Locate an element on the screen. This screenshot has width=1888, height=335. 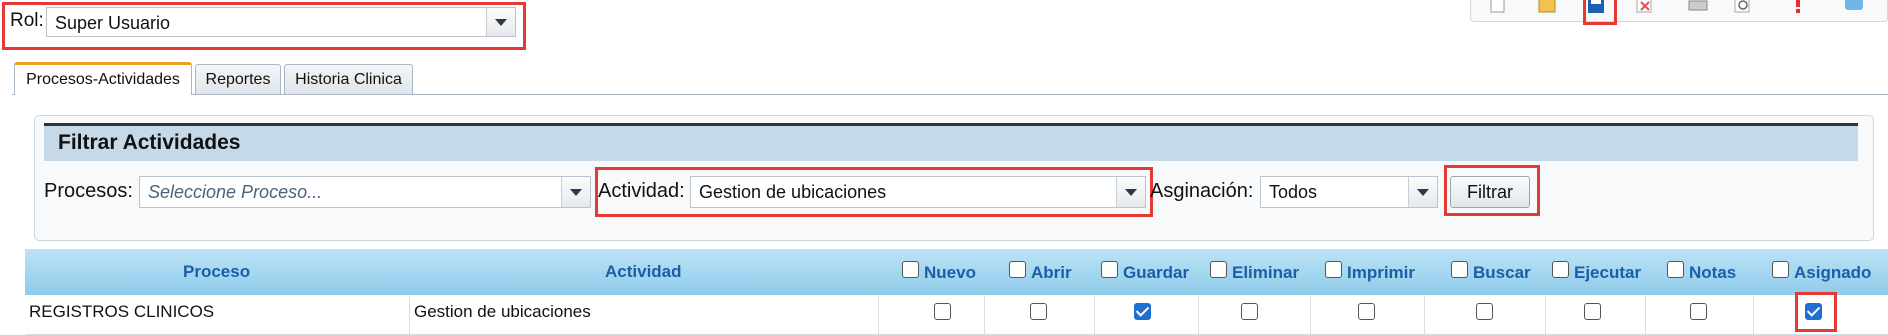
new-icon is located at coordinates (1501, 7).